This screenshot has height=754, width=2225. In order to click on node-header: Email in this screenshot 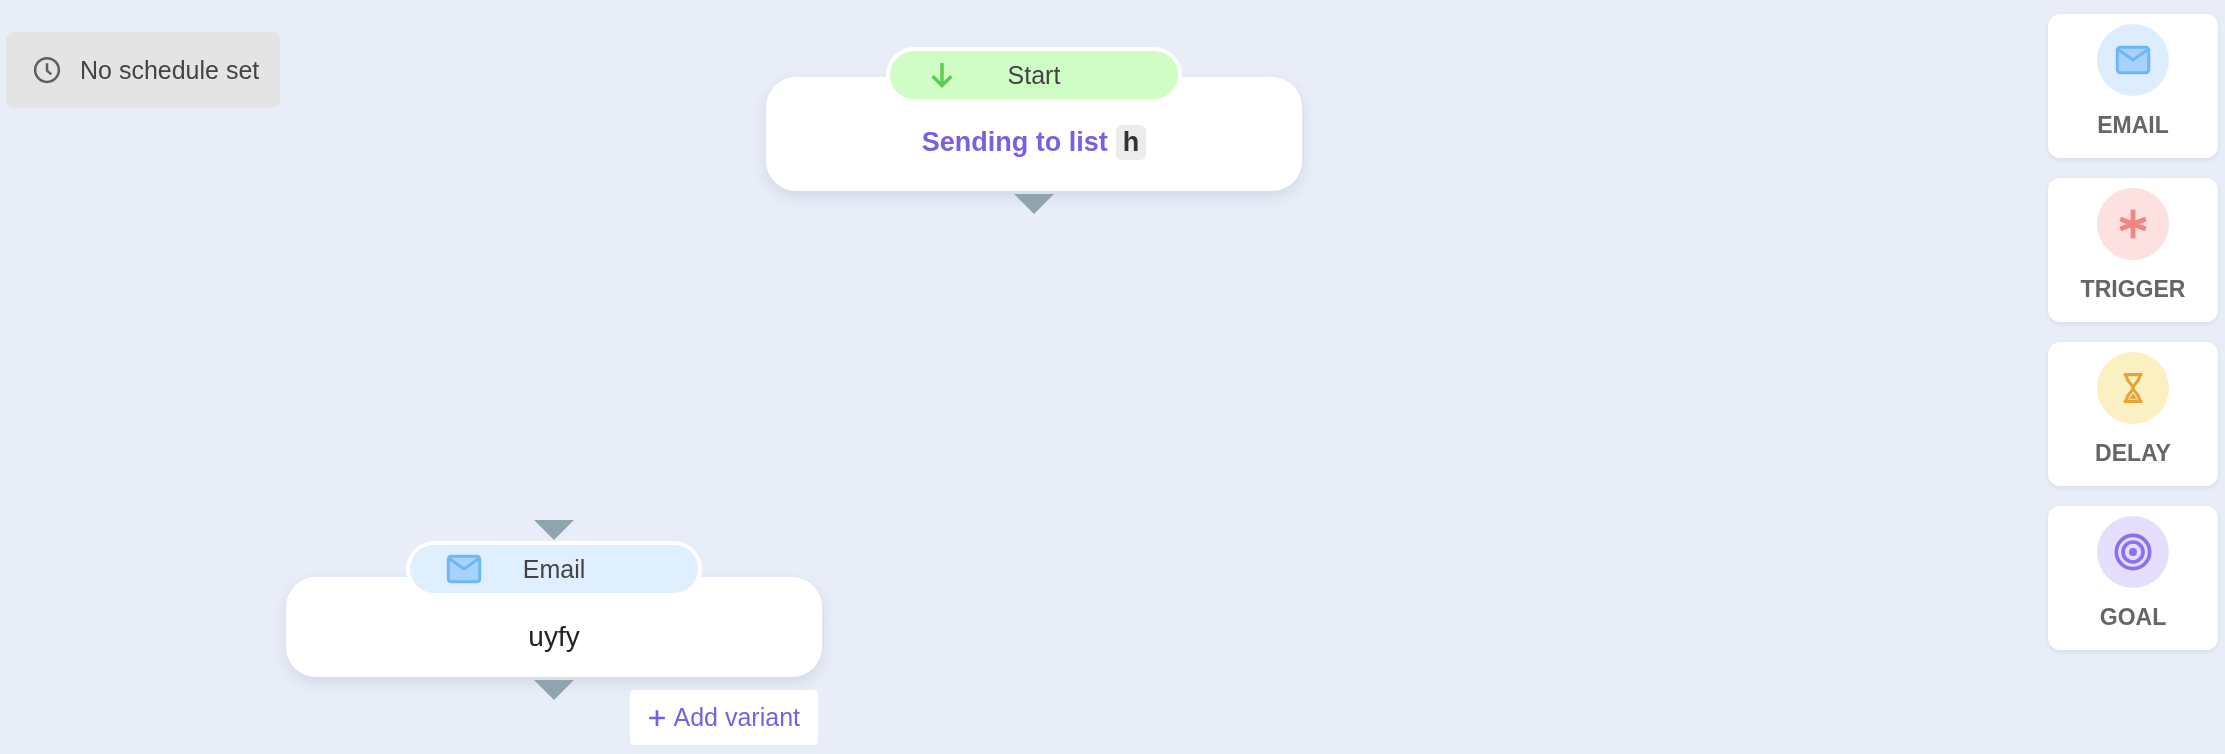, I will do `click(554, 569)`.